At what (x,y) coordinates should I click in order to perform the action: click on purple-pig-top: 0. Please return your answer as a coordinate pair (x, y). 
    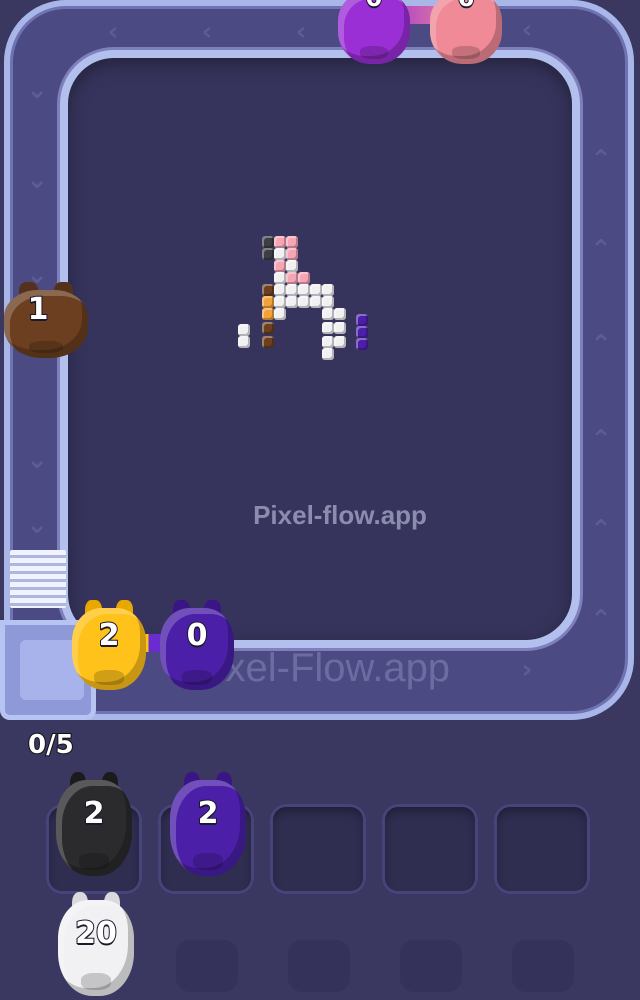
    Looking at the image, I should click on (374, 32).